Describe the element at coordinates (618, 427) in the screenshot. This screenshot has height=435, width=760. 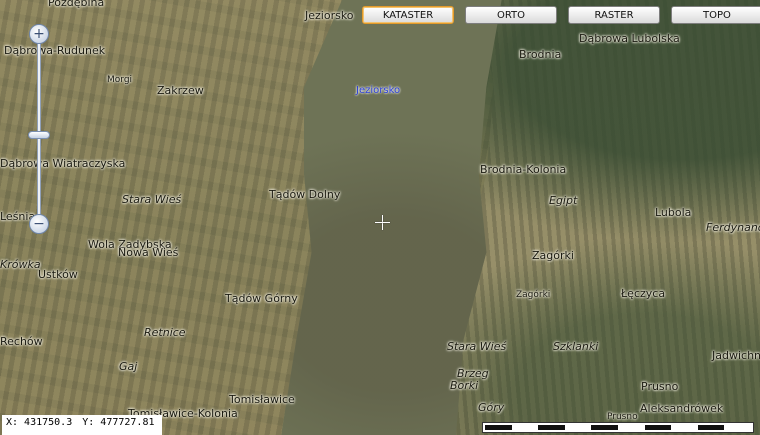
I see `scale-bar` at that location.